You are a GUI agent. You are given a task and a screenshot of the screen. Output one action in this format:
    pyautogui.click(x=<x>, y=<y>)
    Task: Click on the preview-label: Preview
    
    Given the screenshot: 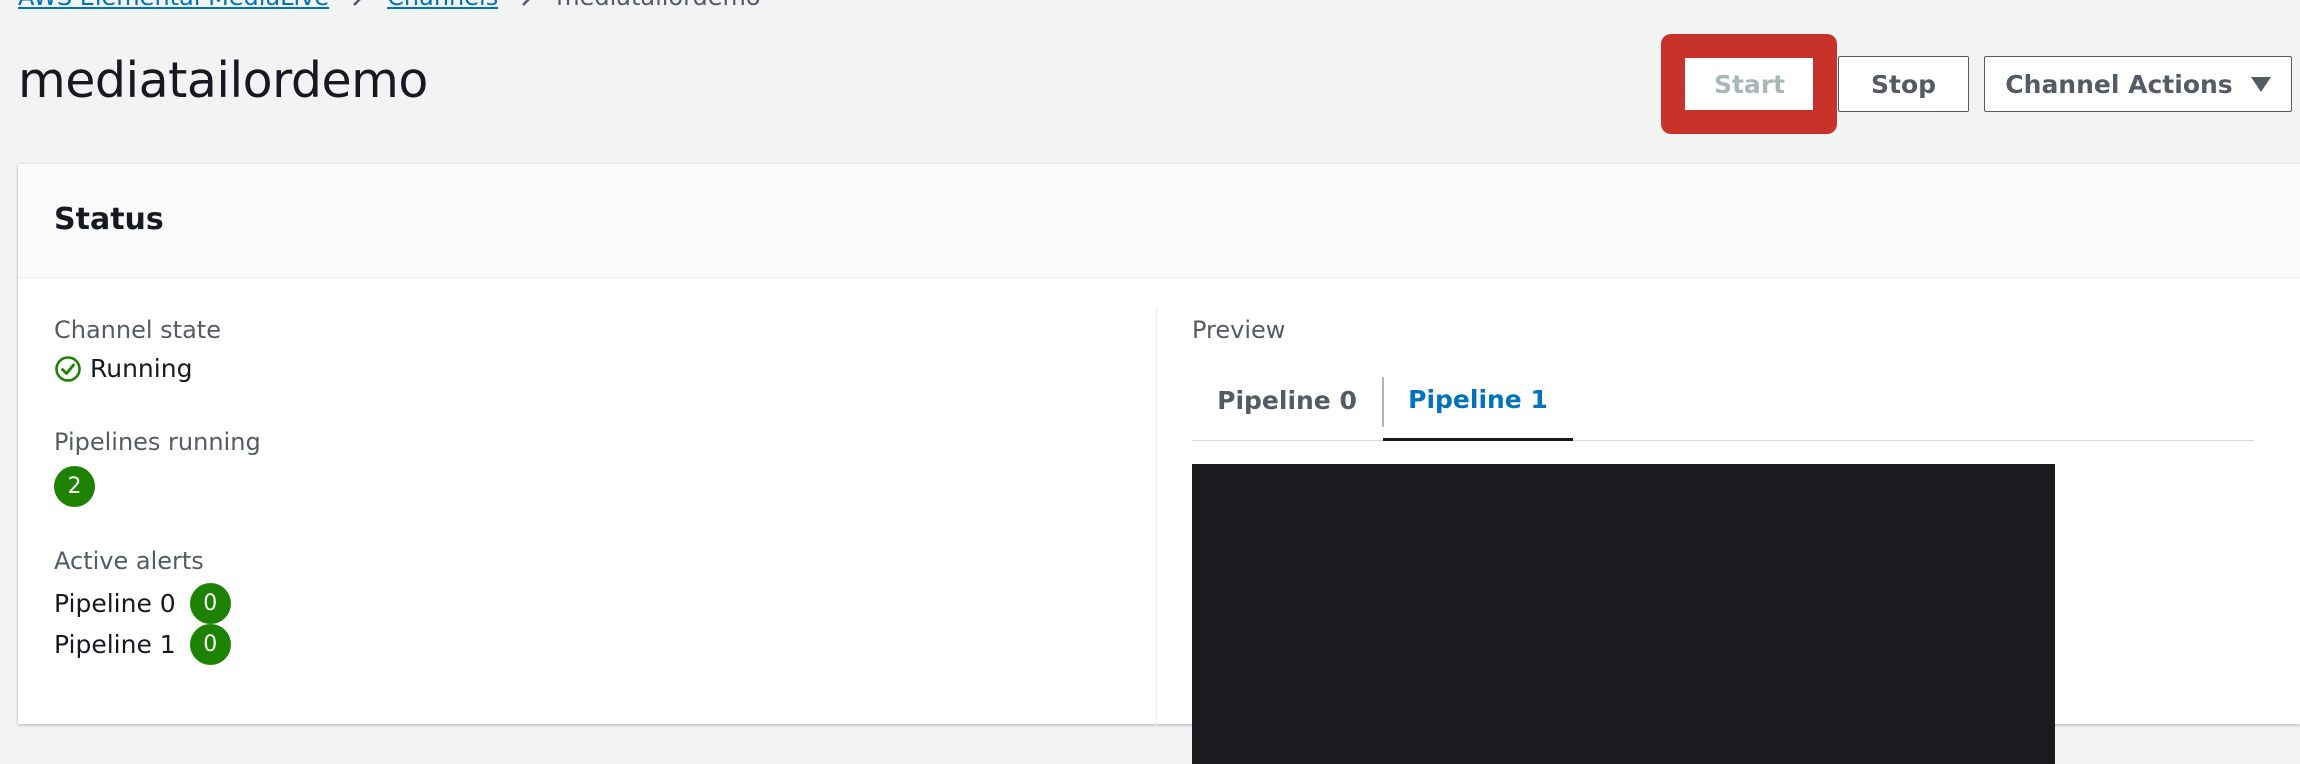 What is the action you would take?
    pyautogui.click(x=1239, y=330)
    